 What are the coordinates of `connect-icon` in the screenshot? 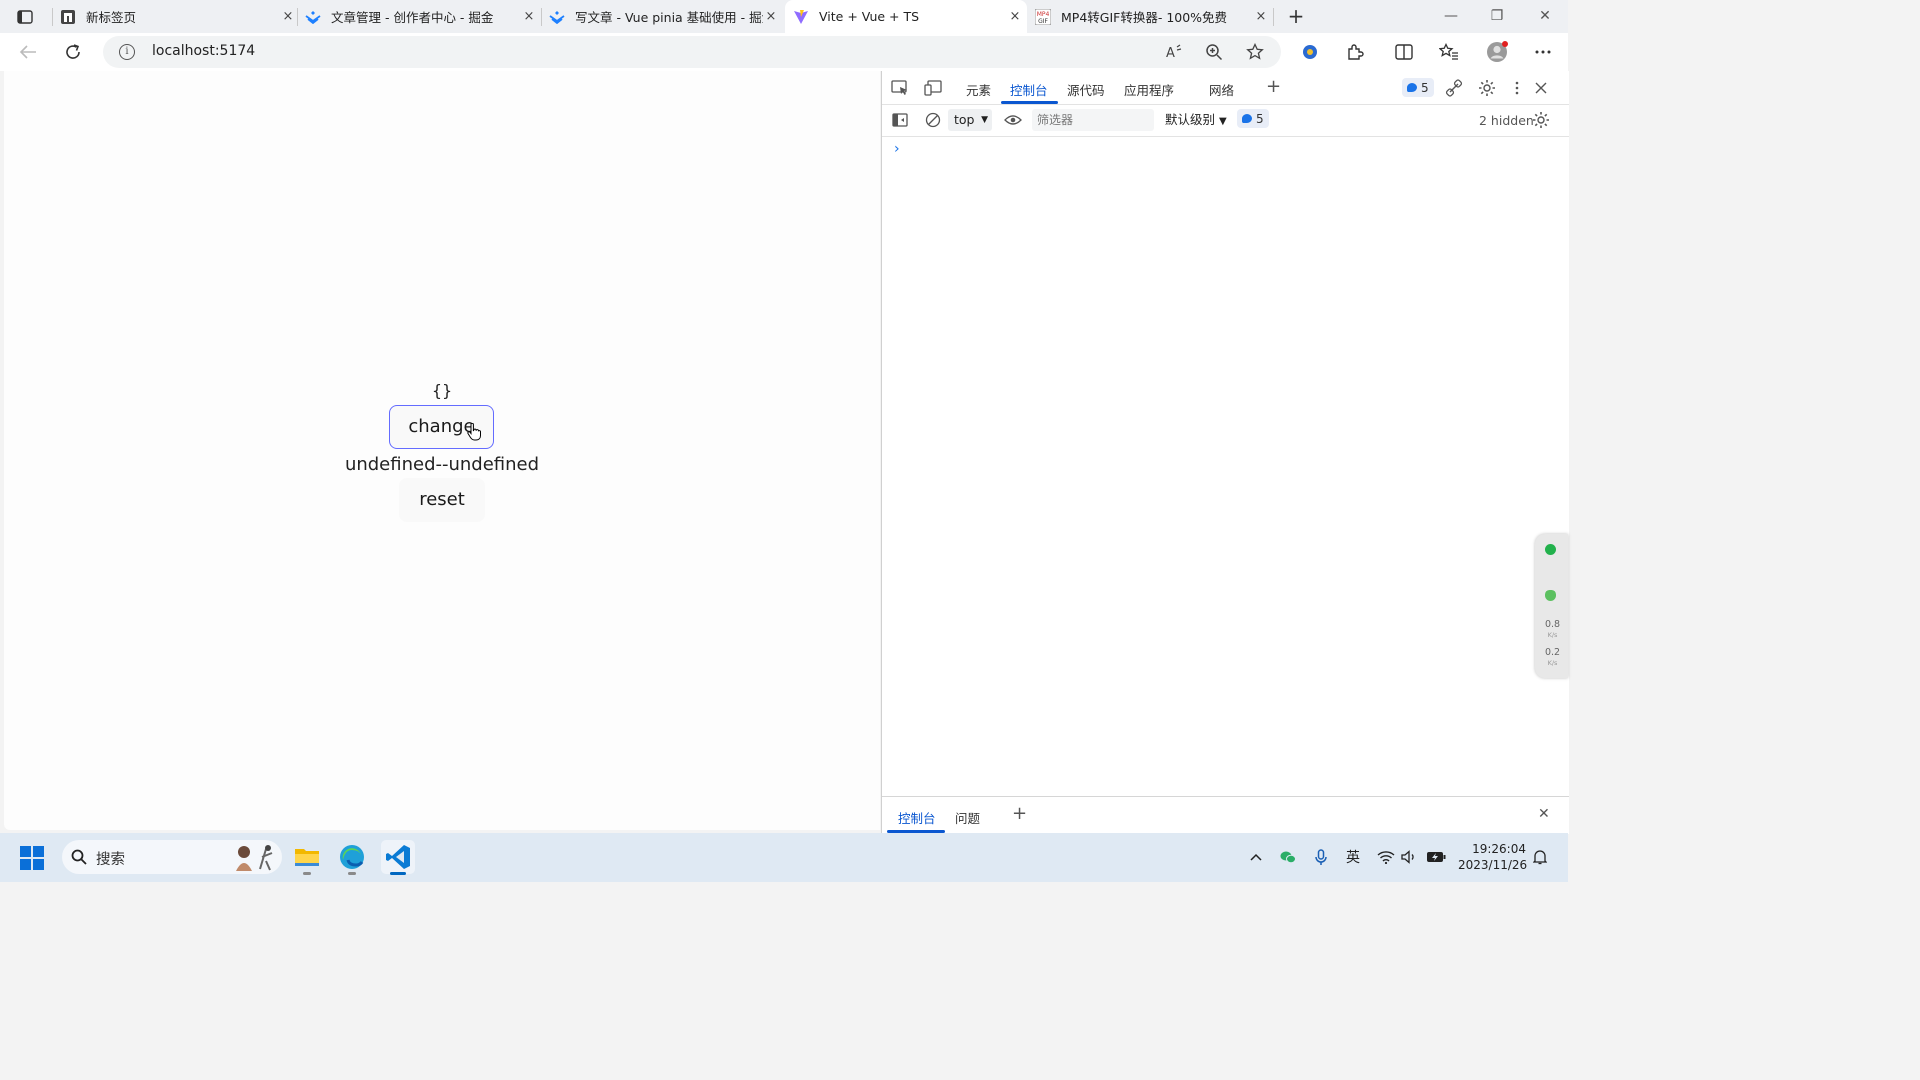 It's located at (1454, 88).